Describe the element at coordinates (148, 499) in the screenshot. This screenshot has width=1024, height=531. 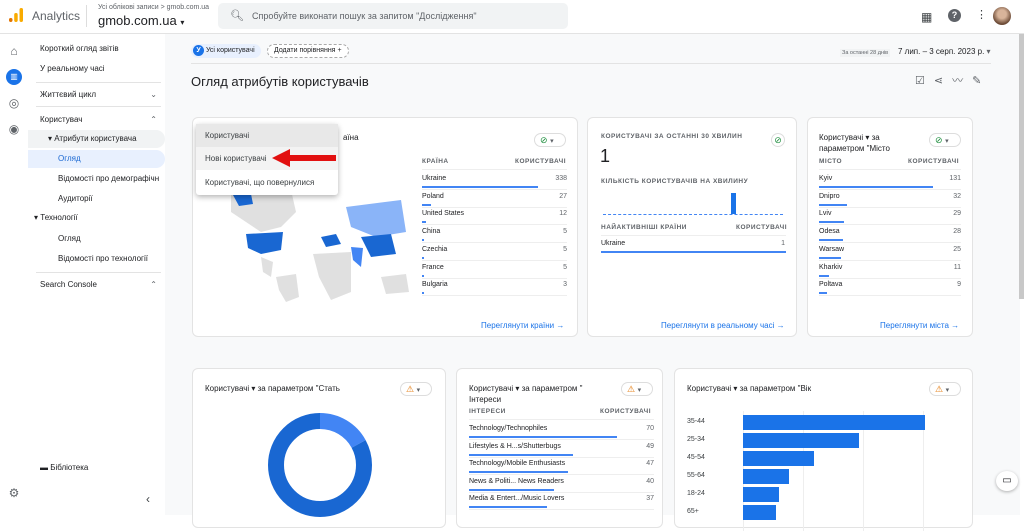
I see `collapse-chevron-icon: ‹` at that location.